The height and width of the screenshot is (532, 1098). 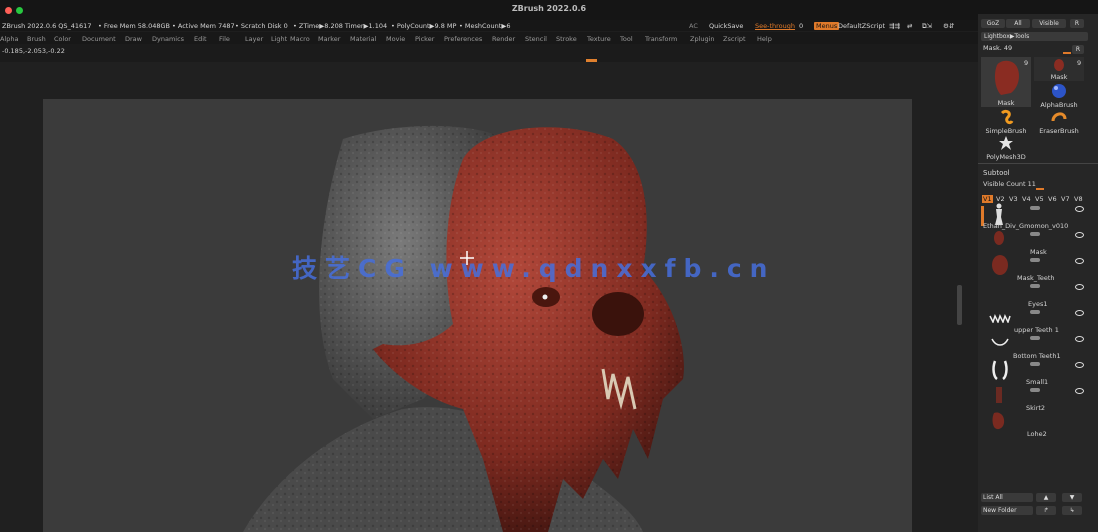 I want to click on menu-item: Movie, so click(x=395, y=39).